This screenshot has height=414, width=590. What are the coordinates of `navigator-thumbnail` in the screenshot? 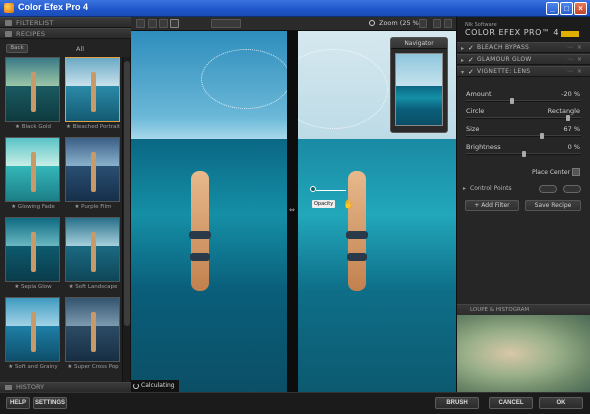 It's located at (419, 89).